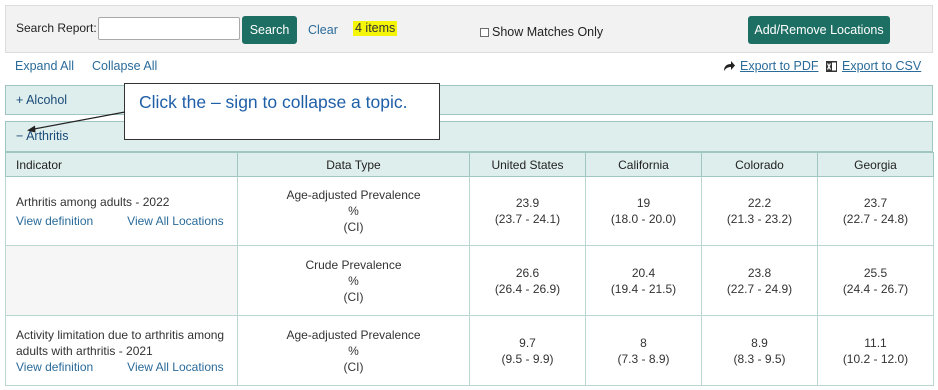  I want to click on value-cell: 11.1 (10.2 - 12.0), so click(875, 350).